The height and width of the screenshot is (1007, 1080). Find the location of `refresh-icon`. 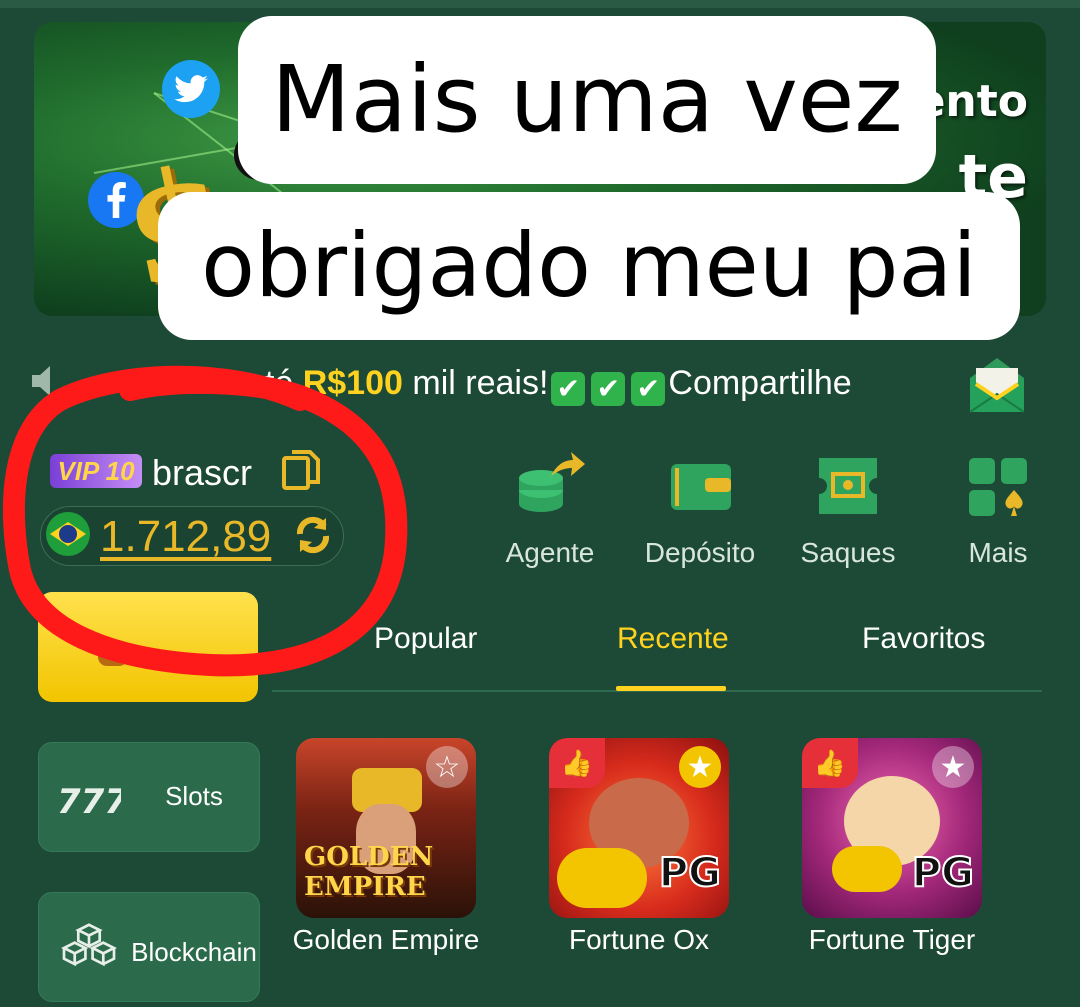

refresh-icon is located at coordinates (313, 535).